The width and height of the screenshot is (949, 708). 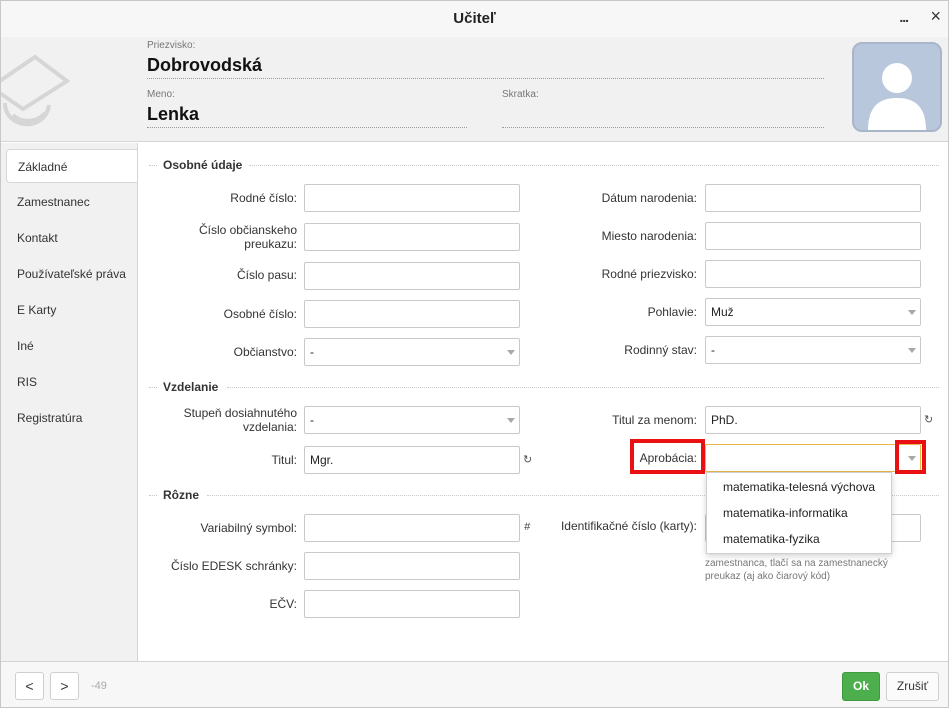 I want to click on name-field: Meno: Lenka, so click(x=307, y=108).